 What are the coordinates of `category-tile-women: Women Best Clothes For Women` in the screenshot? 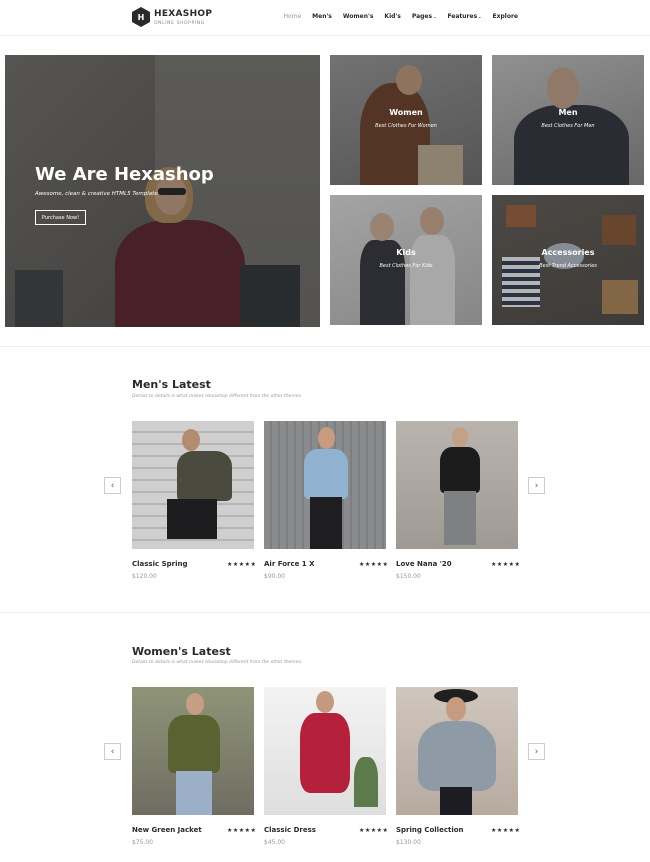 It's located at (406, 120).